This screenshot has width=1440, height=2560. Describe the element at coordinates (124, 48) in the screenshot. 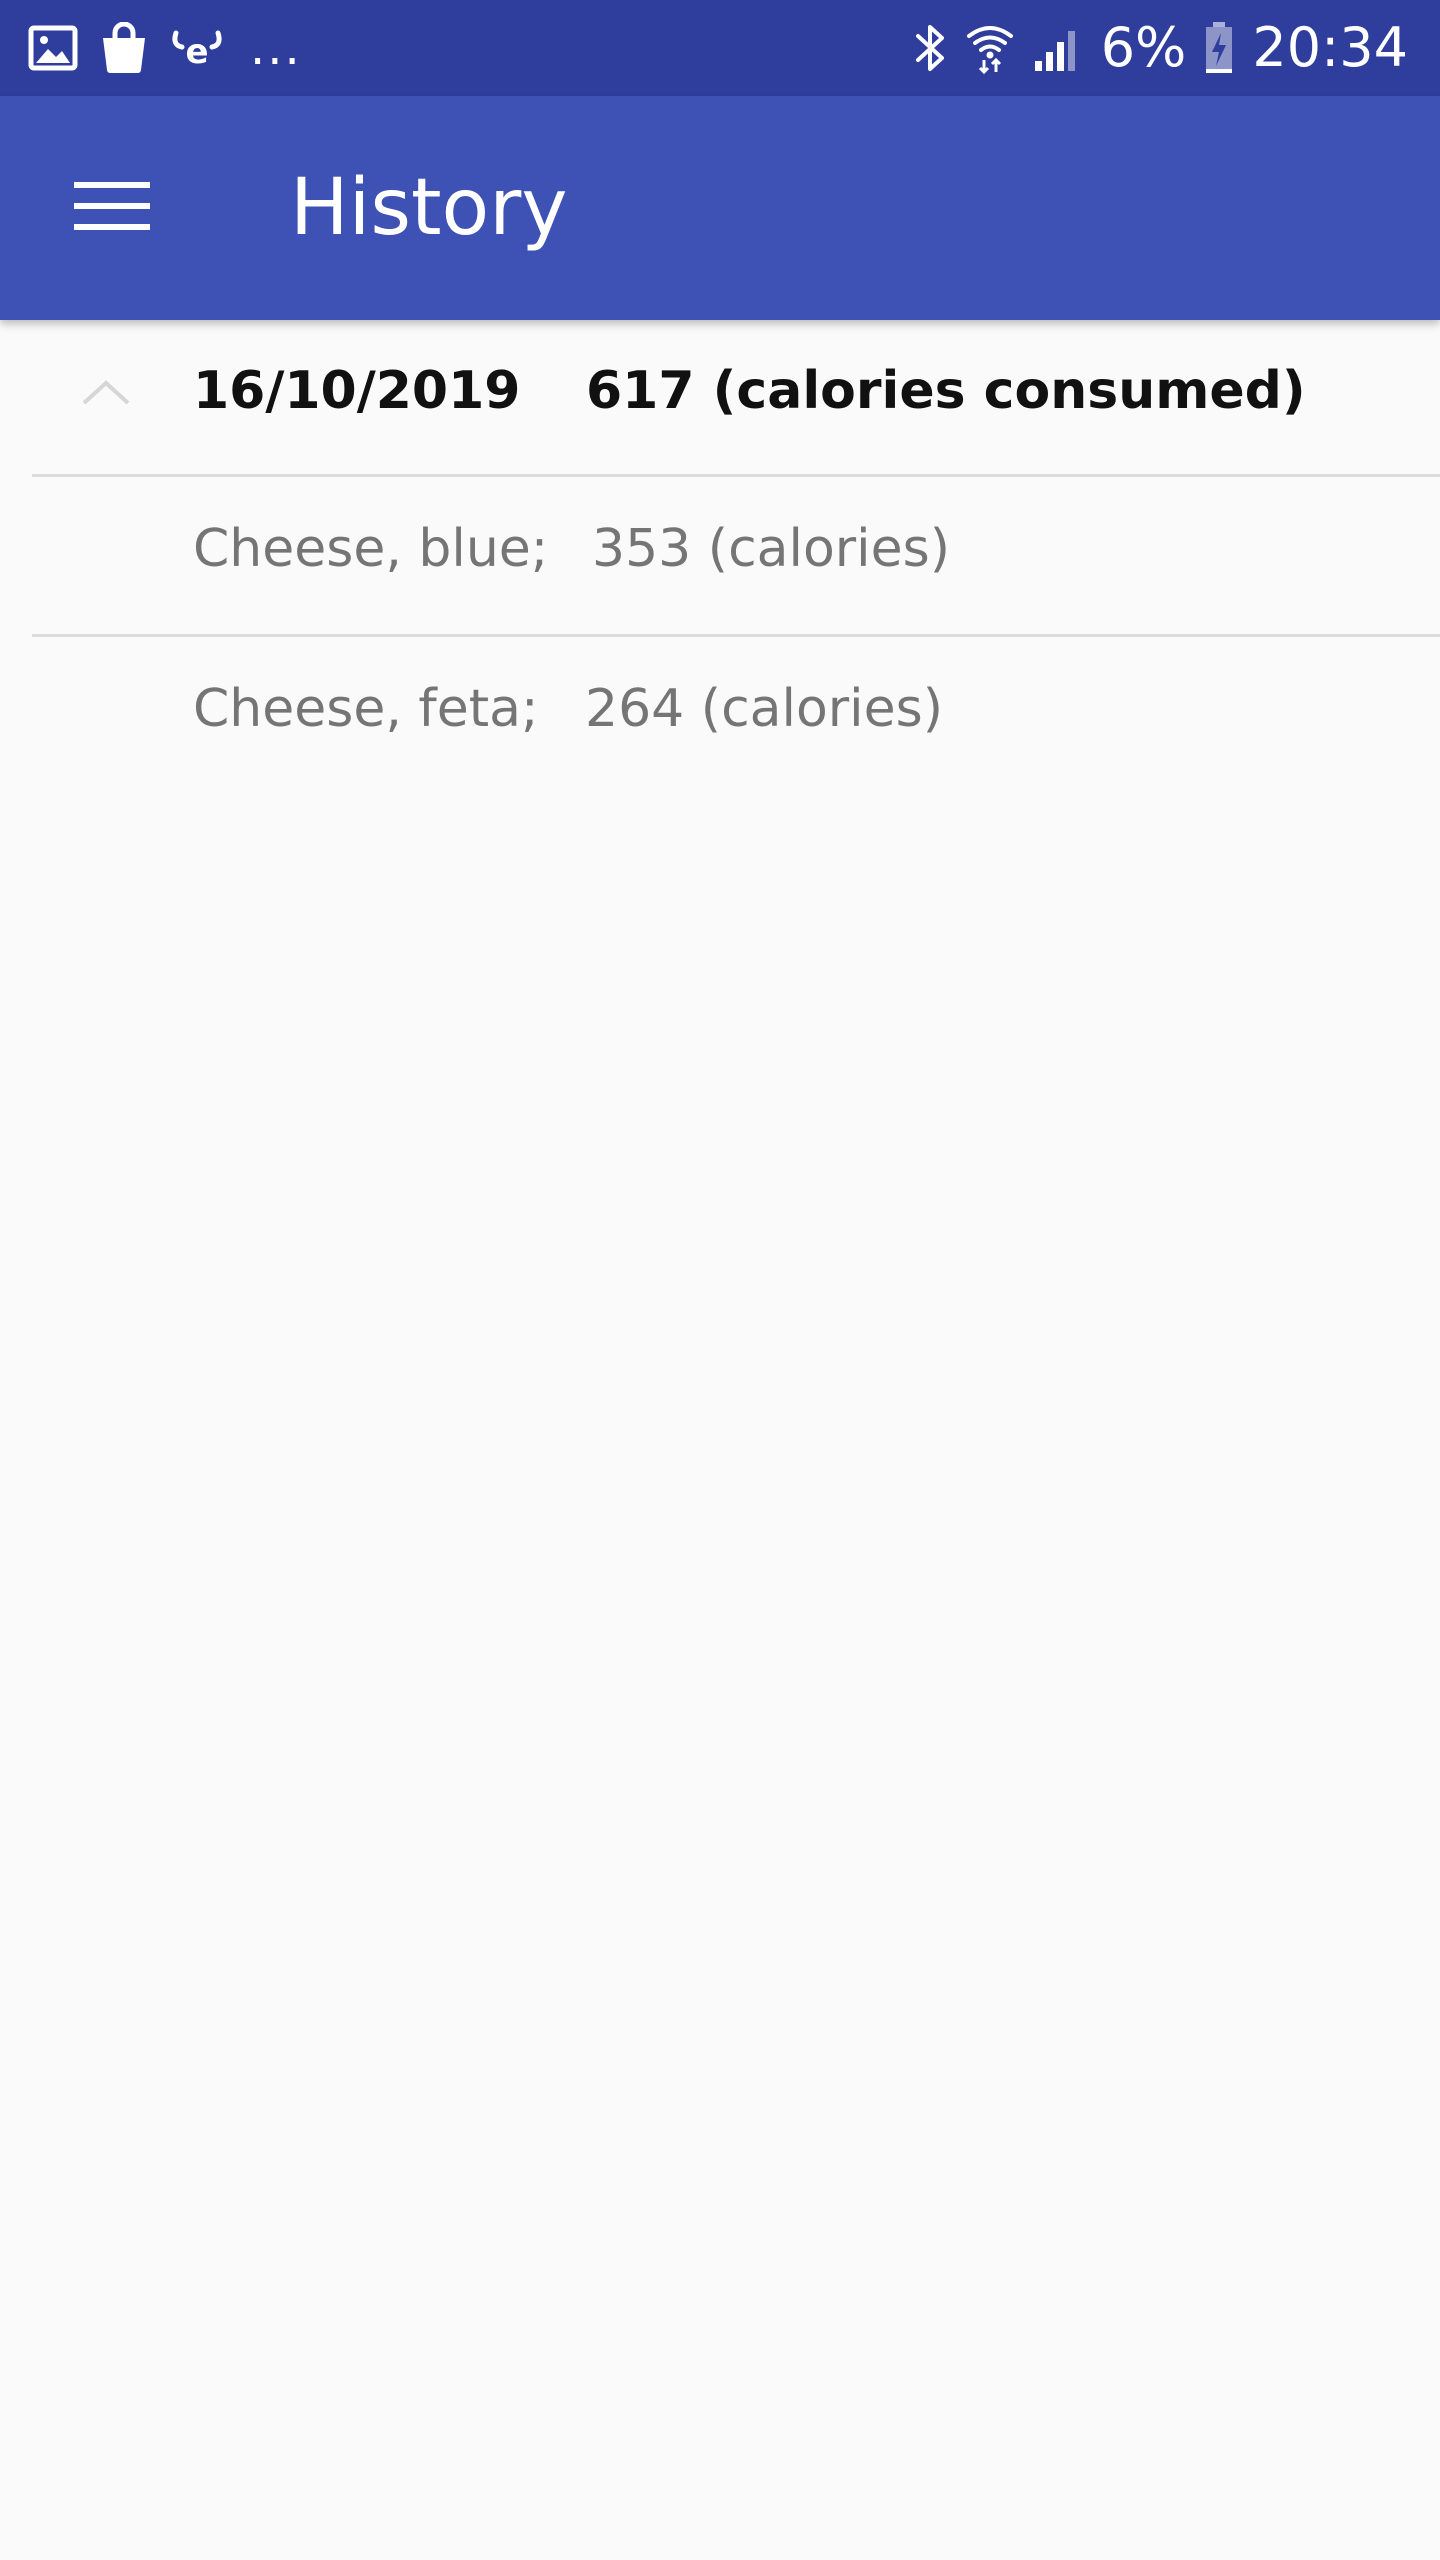

I see `shopping-bag-icon` at that location.